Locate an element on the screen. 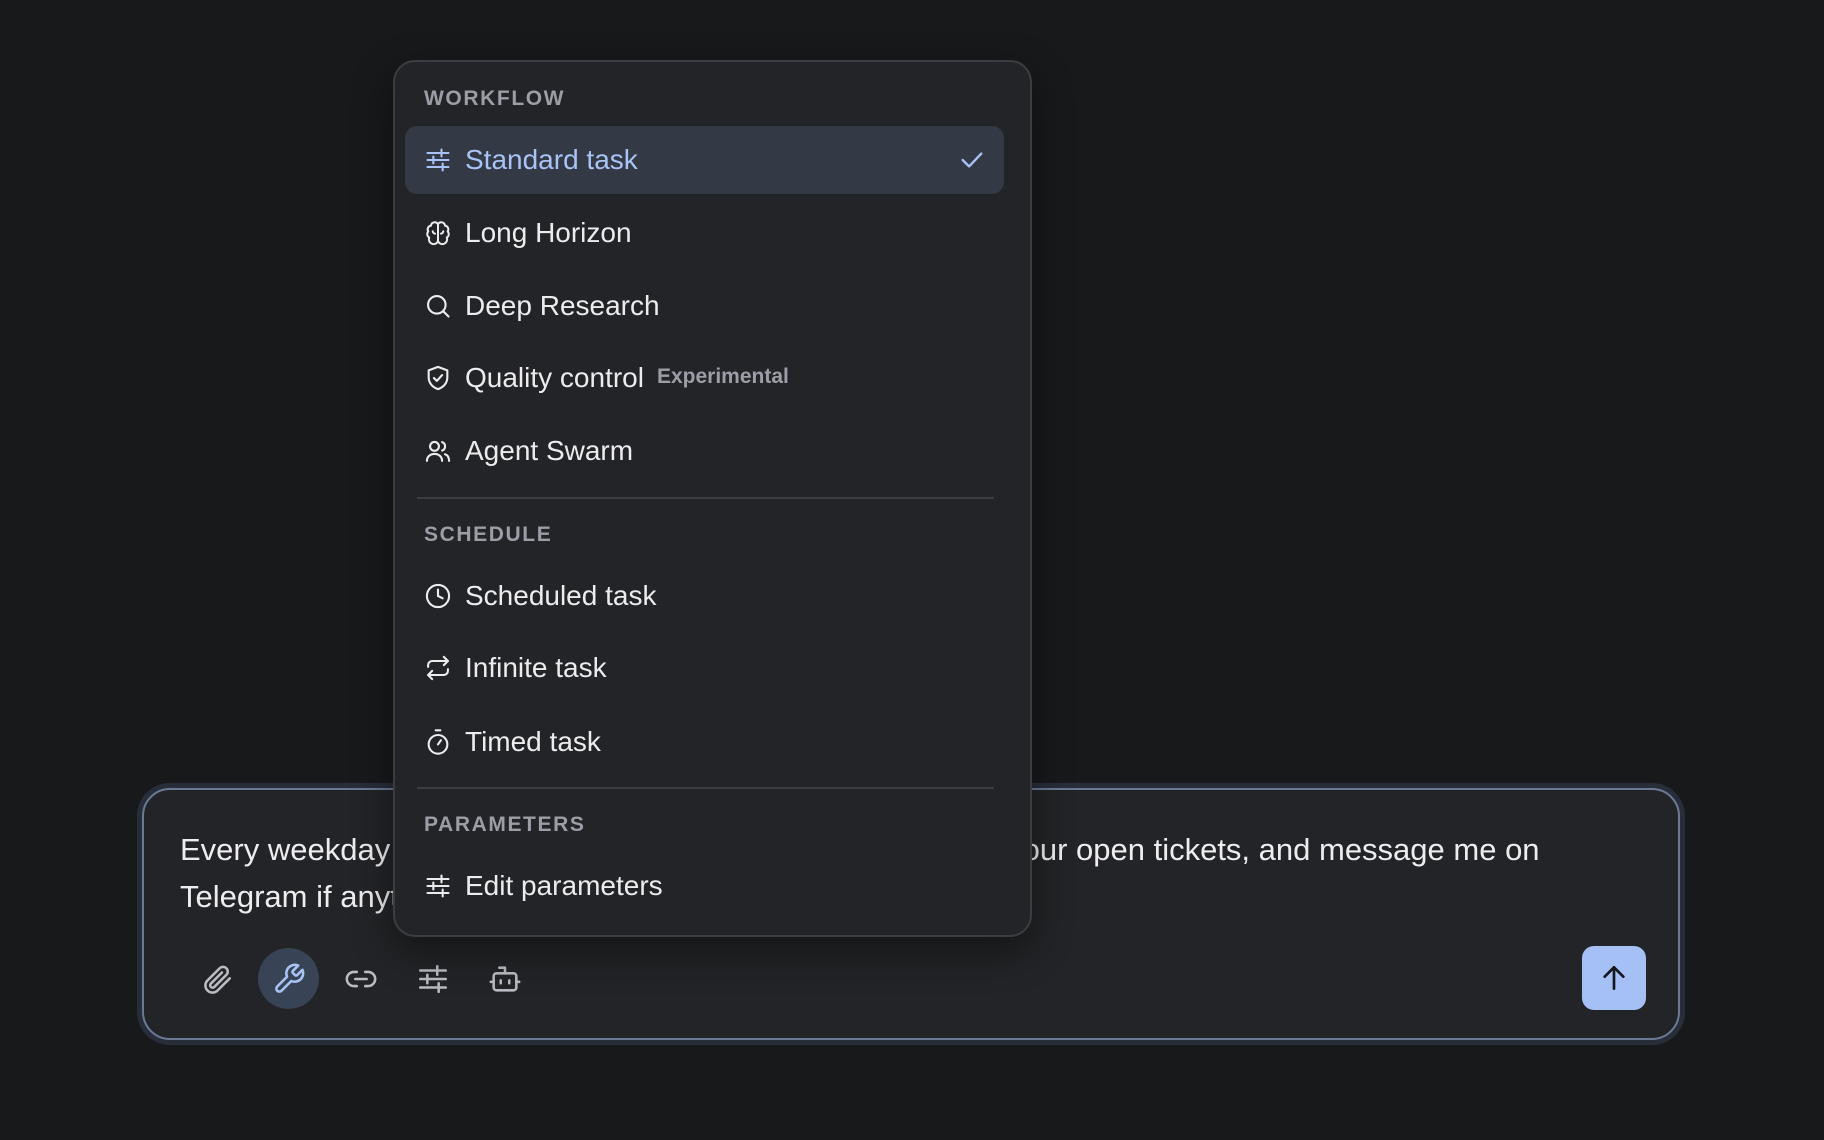 The image size is (1824, 1140). section-label-workflow: WORKFLOW is located at coordinates (495, 98).